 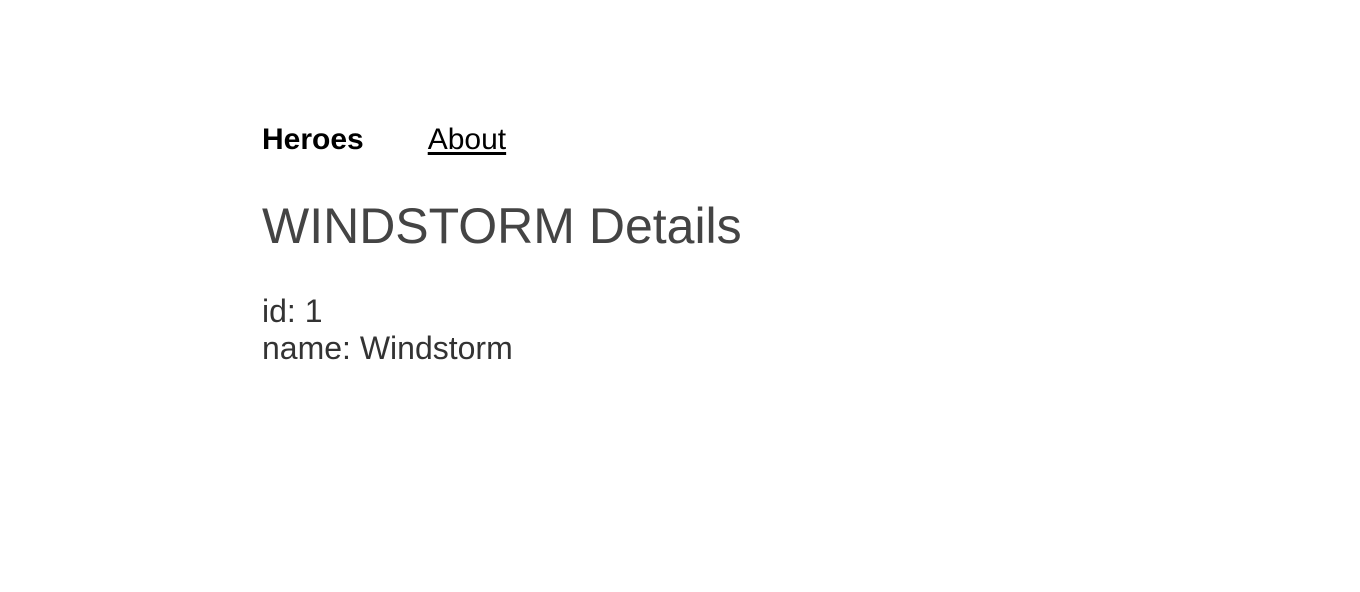 What do you see at coordinates (387, 311) in the screenshot?
I see `hero-id-row: id: 1` at bounding box center [387, 311].